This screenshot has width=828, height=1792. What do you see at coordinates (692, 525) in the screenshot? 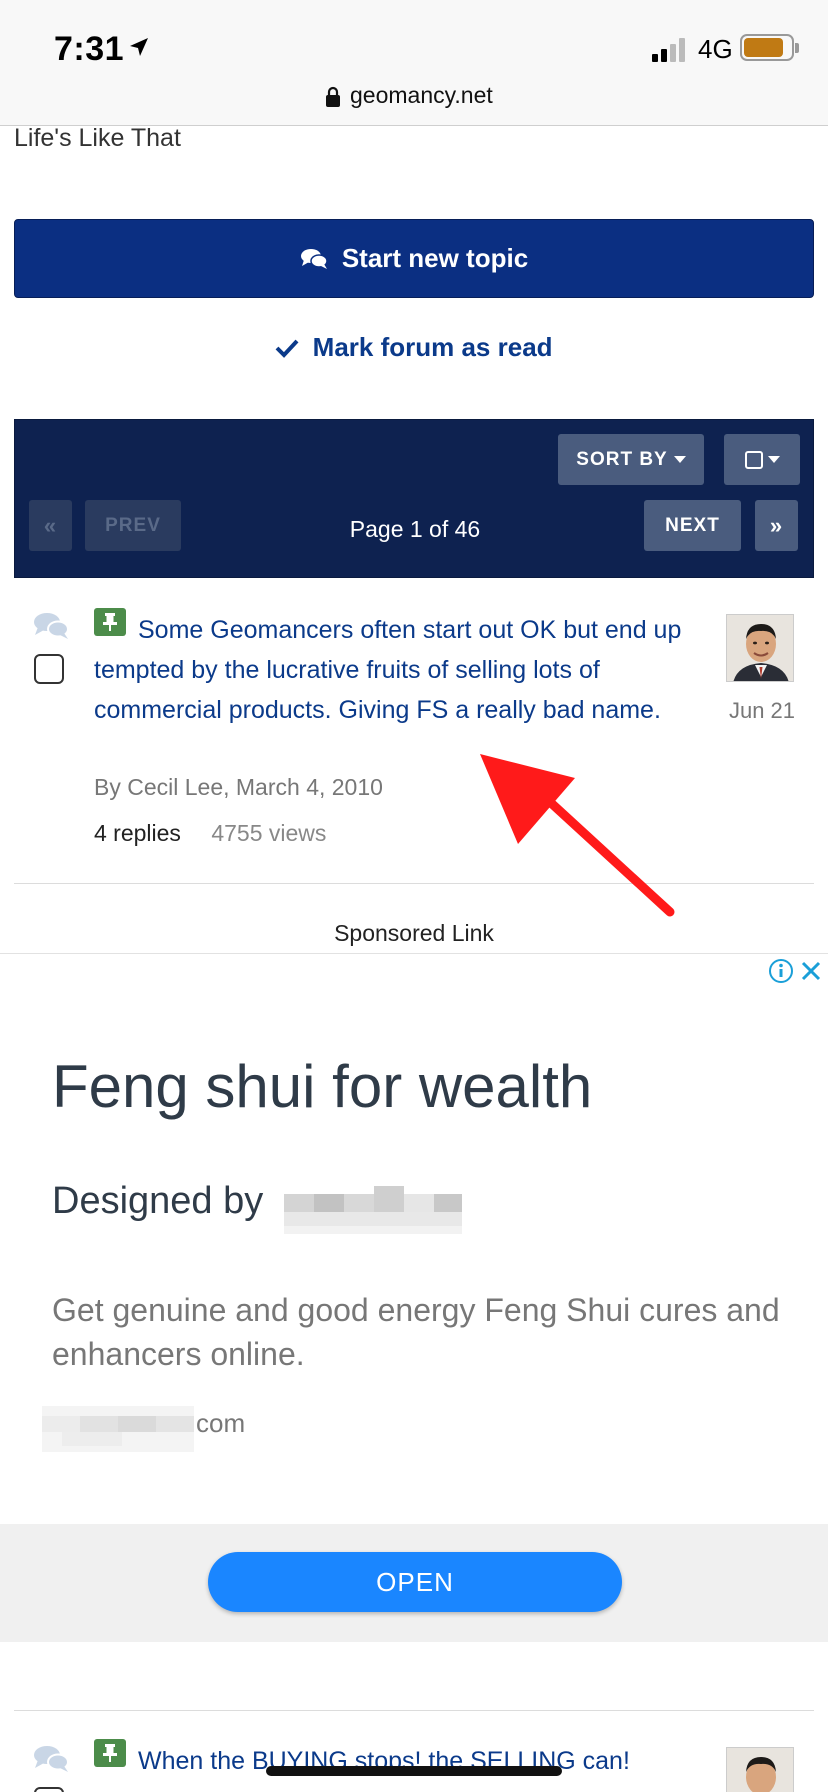
I see `next-page-button: NEXT` at bounding box center [692, 525].